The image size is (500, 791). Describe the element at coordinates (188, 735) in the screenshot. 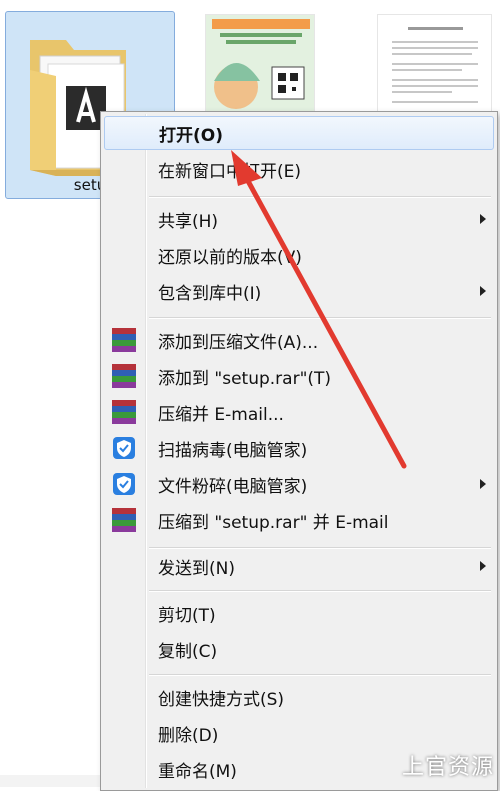

I see `menu-item-label: 删除(D)` at that location.